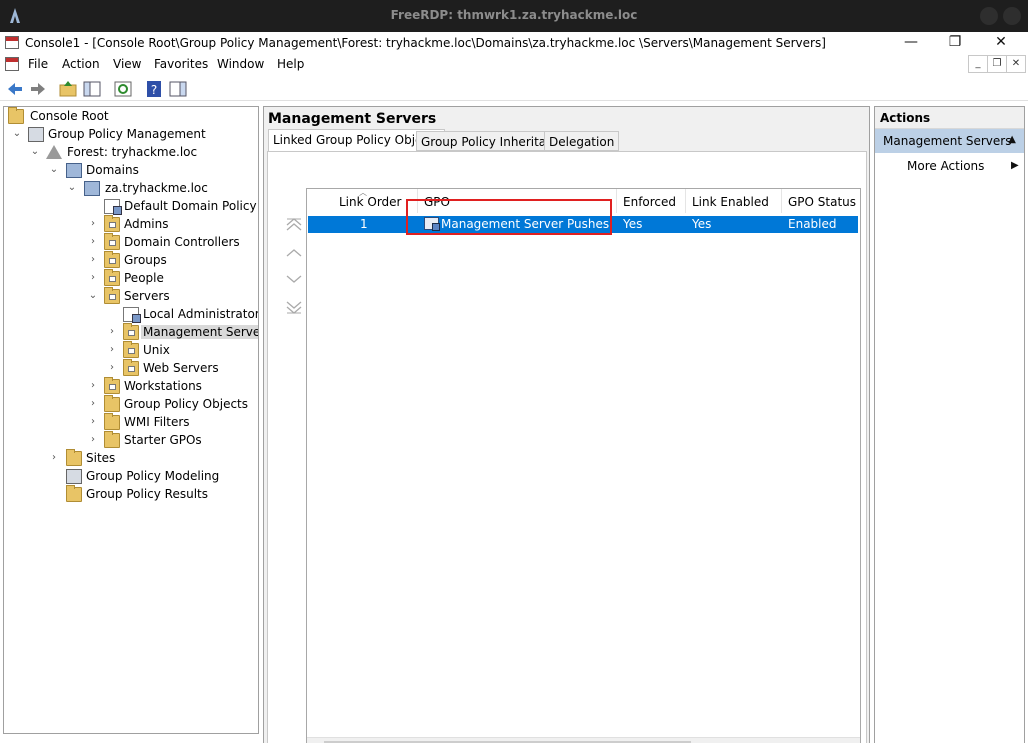 The height and width of the screenshot is (743, 1028). Describe the element at coordinates (989, 16) in the screenshot. I see `rdp-minimize-button` at that location.